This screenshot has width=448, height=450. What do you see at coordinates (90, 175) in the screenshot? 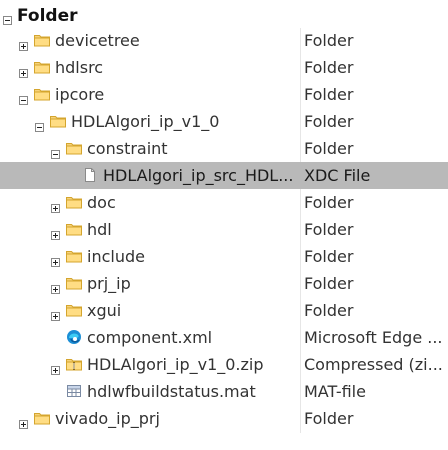
I see `file-icon` at bounding box center [90, 175].